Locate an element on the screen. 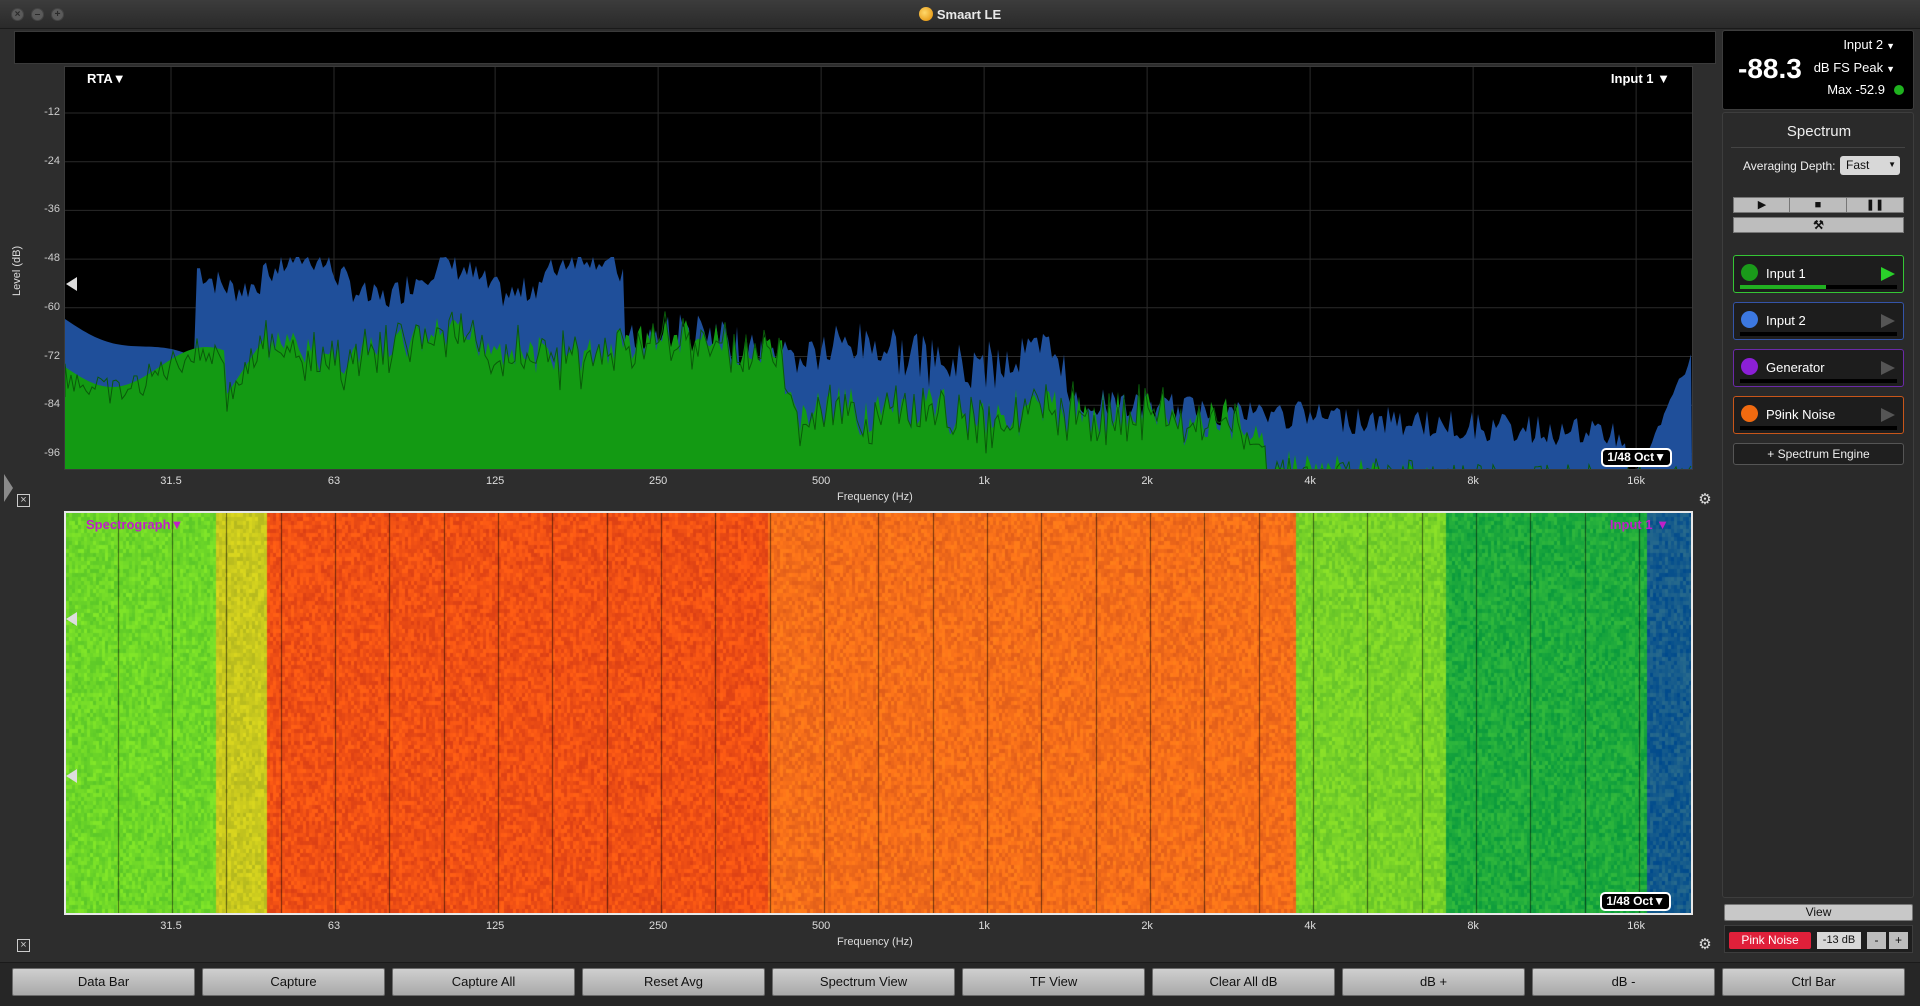  meter-input-label: Input 2 is located at coordinates (1863, 44).